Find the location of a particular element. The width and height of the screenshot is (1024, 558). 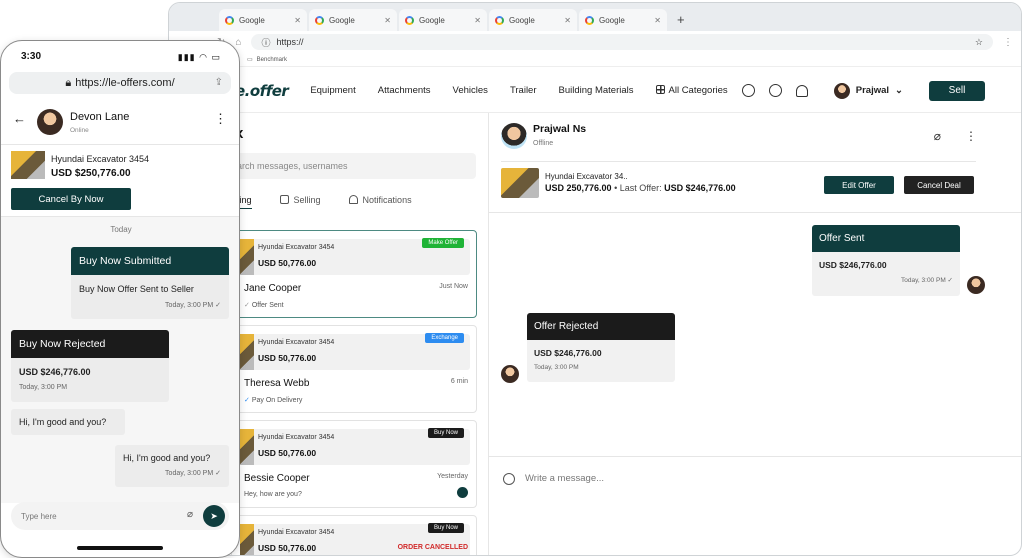

star-icon: ☆ is located at coordinates (979, 42).